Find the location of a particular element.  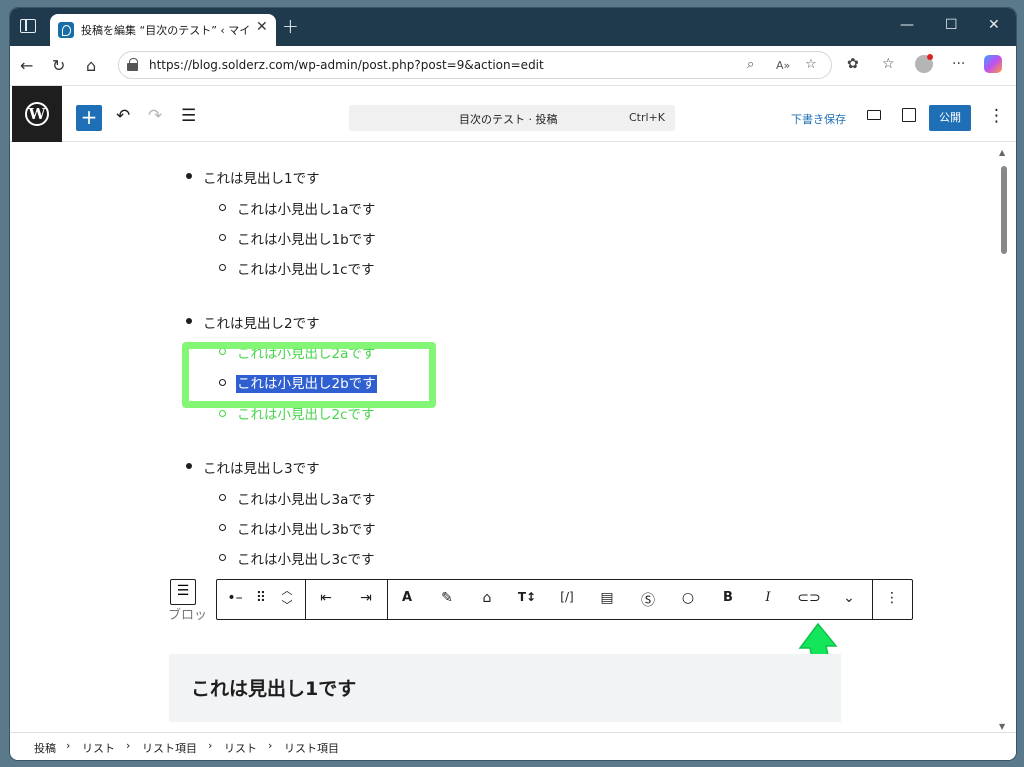

drag-handle-icon: ⠿ is located at coordinates (261, 598).